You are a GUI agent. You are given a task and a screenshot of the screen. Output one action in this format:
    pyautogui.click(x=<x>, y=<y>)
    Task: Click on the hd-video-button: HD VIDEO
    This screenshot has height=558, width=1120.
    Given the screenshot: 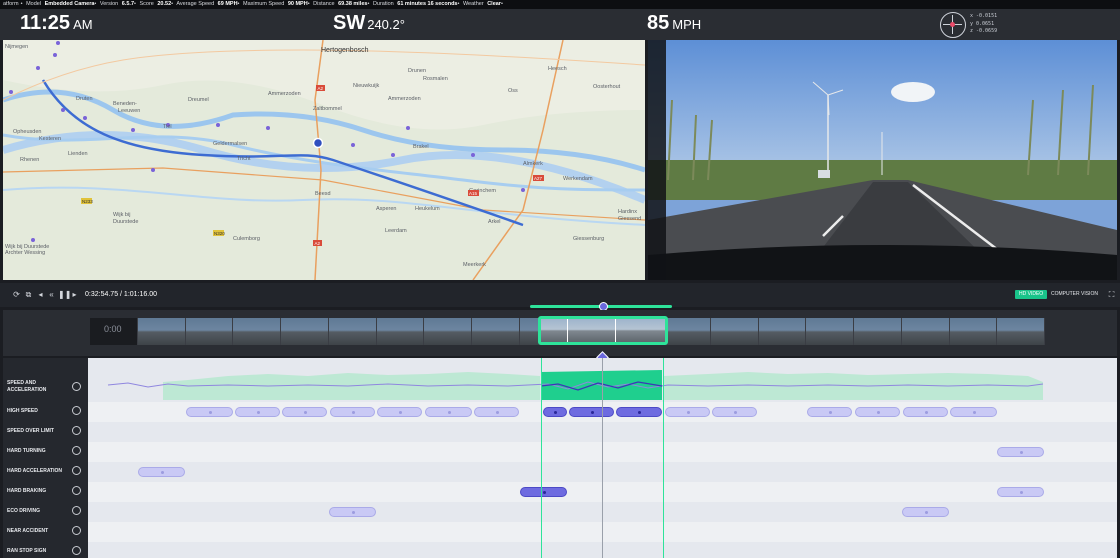 What is the action you would take?
    pyautogui.click(x=1031, y=294)
    